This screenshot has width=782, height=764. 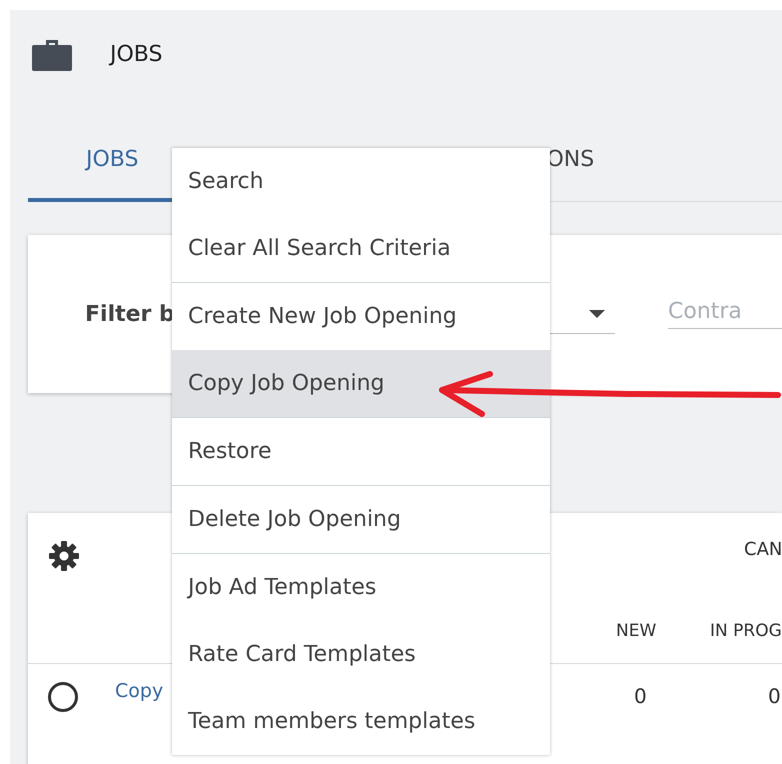 What do you see at coordinates (746, 631) in the screenshot?
I see `column-header: IN PROG` at bounding box center [746, 631].